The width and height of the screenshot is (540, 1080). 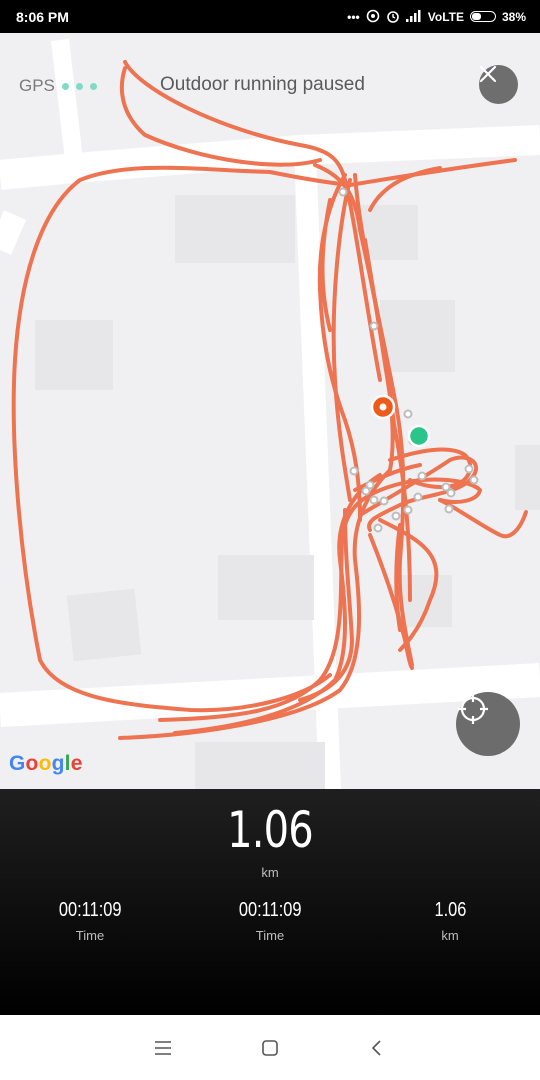 What do you see at coordinates (373, 17) in the screenshot?
I see `hotspot-icon` at bounding box center [373, 17].